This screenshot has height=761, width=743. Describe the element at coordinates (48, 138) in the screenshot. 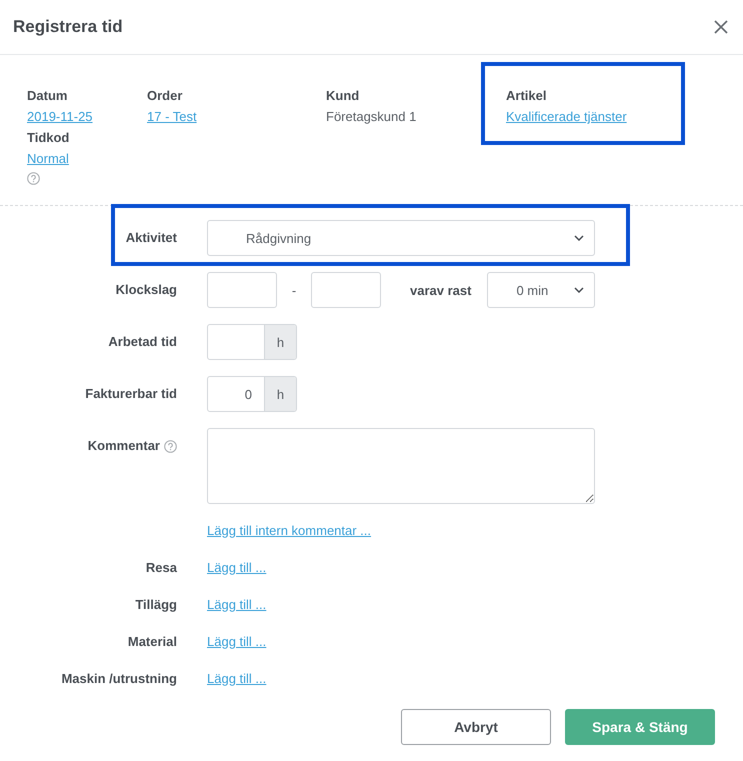

I see `field-label: Tidkod` at that location.